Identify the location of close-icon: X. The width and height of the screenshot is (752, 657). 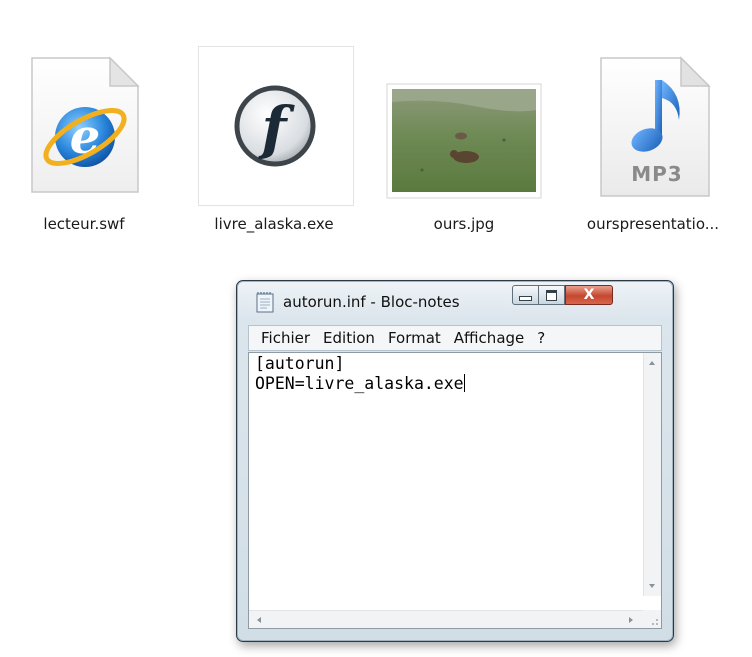
(589, 295).